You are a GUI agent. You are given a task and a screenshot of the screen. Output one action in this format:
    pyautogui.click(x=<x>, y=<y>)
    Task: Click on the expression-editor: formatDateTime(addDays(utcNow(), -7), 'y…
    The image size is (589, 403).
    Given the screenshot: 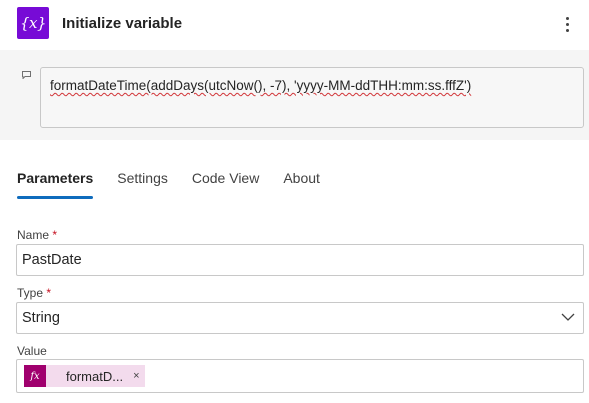 What is the action you would take?
    pyautogui.click(x=312, y=97)
    